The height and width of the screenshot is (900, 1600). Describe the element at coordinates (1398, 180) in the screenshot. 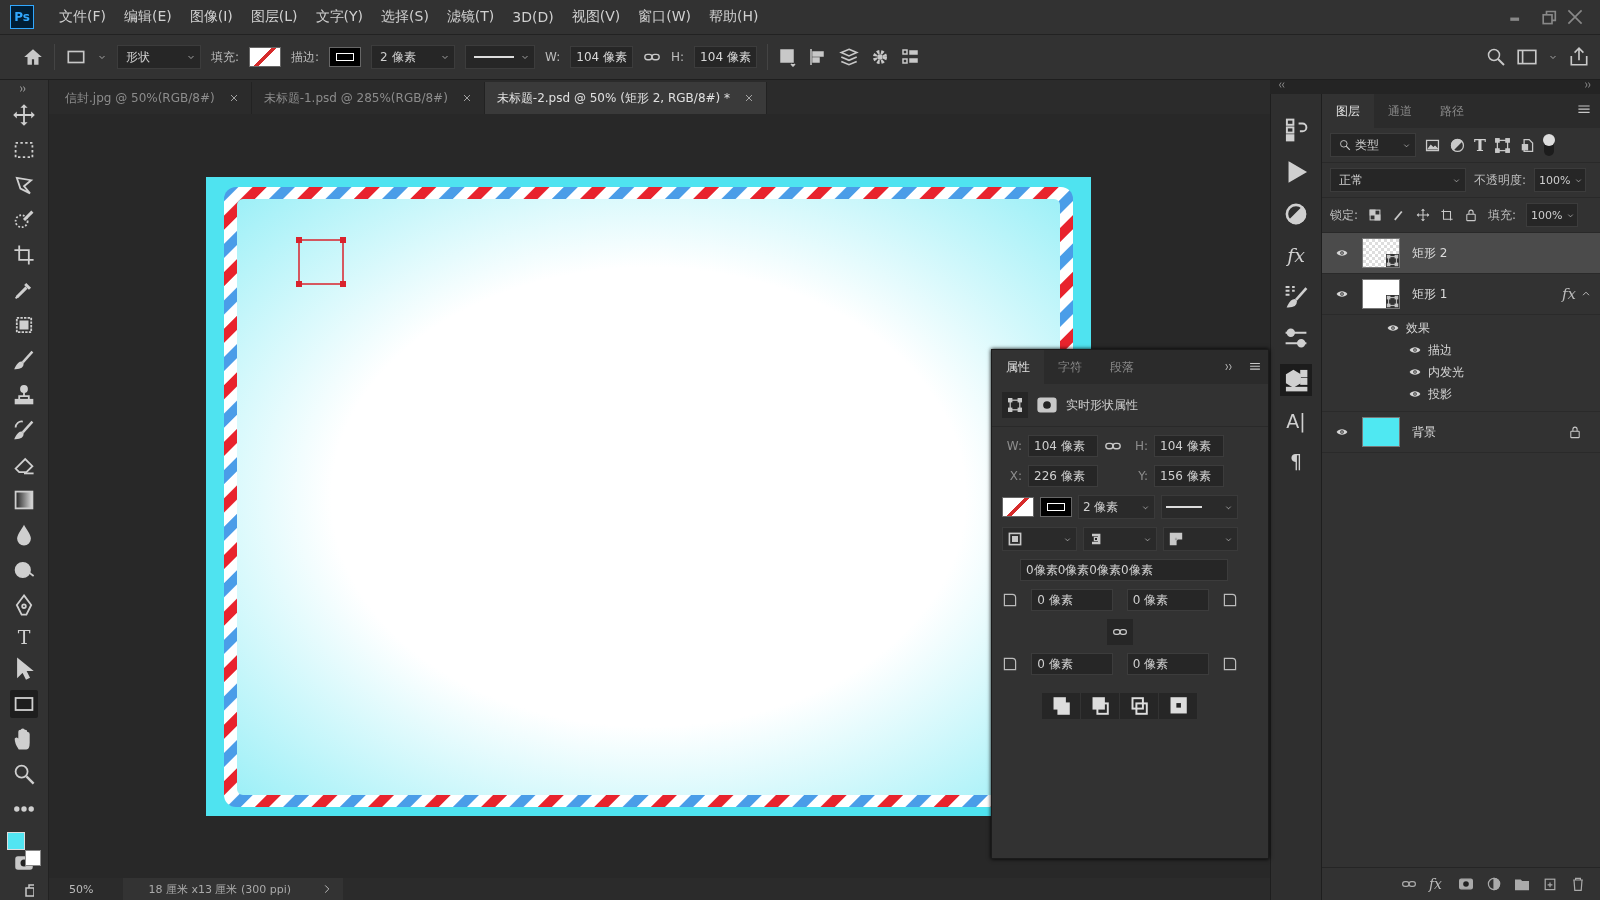

I see `blend-mode-dropdown: 正常` at that location.